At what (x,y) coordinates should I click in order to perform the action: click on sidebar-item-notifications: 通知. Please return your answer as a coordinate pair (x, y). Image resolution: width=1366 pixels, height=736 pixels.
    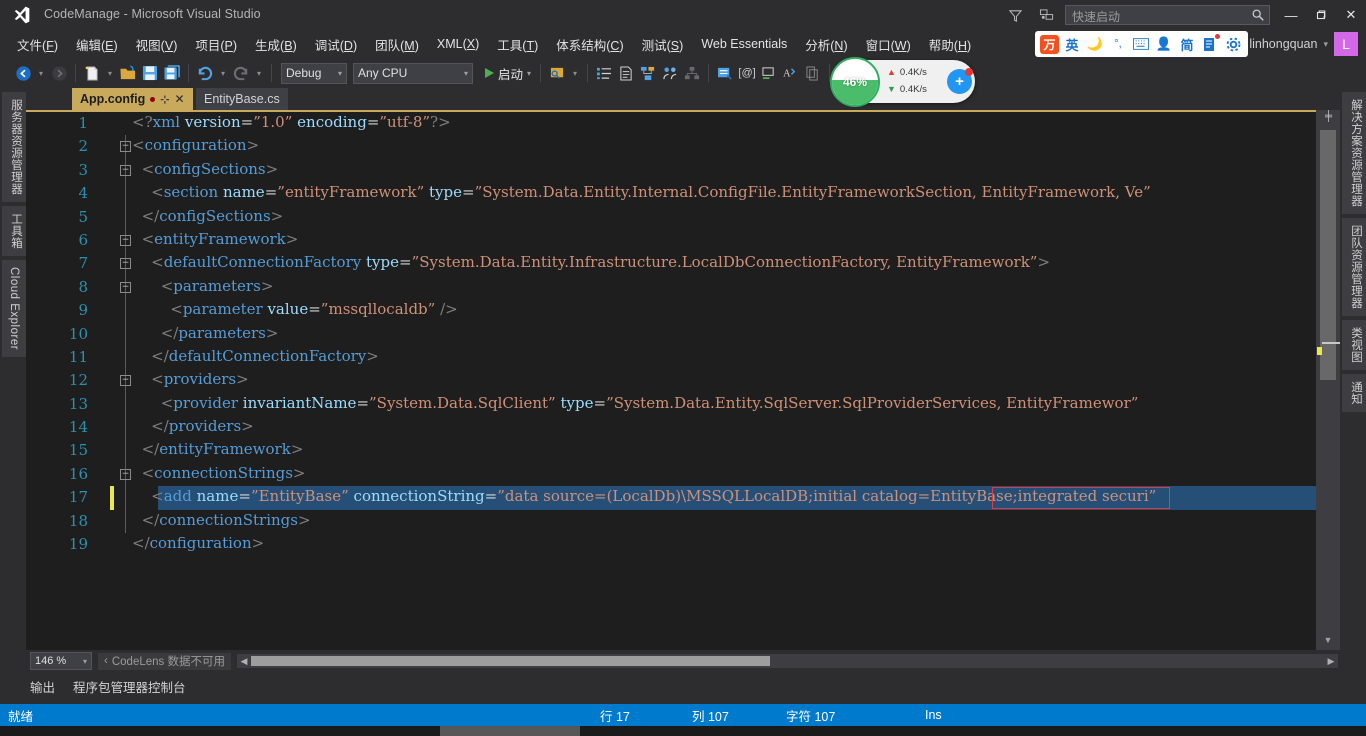
    Looking at the image, I should click on (1354, 393).